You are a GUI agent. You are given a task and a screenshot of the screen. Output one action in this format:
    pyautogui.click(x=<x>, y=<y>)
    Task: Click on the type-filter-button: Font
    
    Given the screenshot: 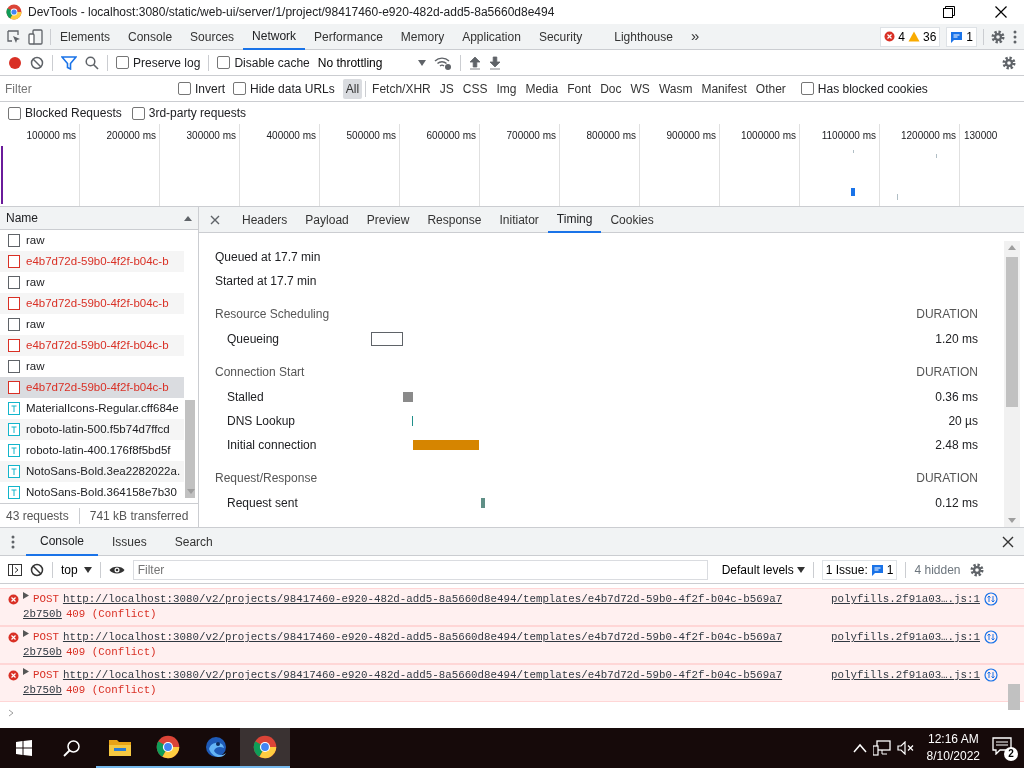 What is the action you would take?
    pyautogui.click(x=579, y=88)
    